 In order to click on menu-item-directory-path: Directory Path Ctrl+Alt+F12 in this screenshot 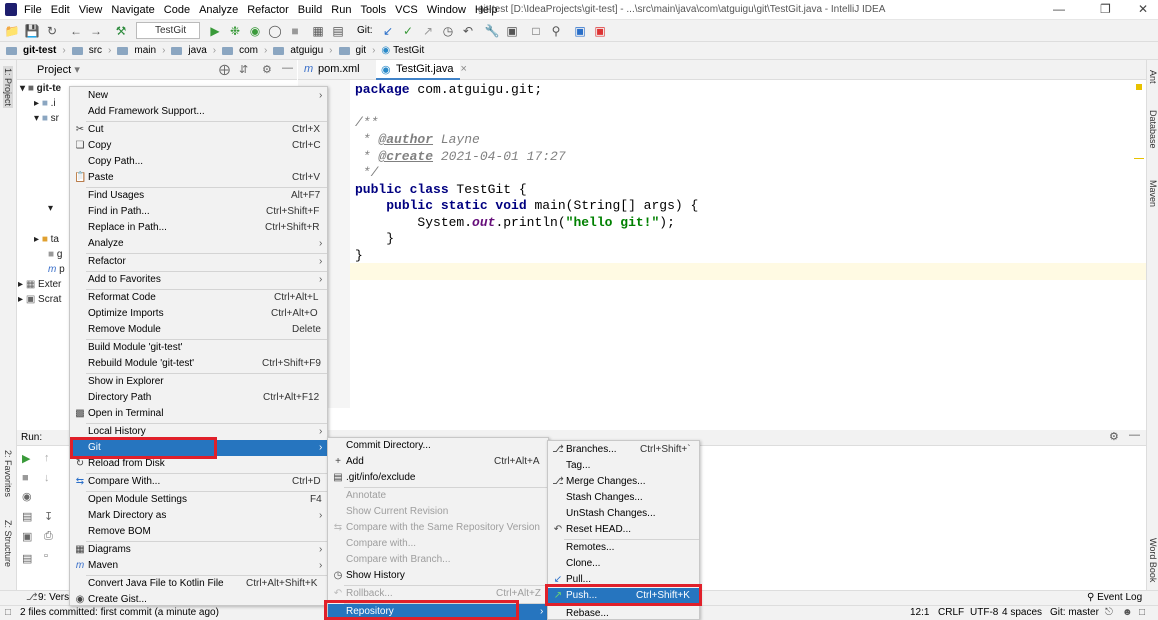, I will do `click(198, 398)`.